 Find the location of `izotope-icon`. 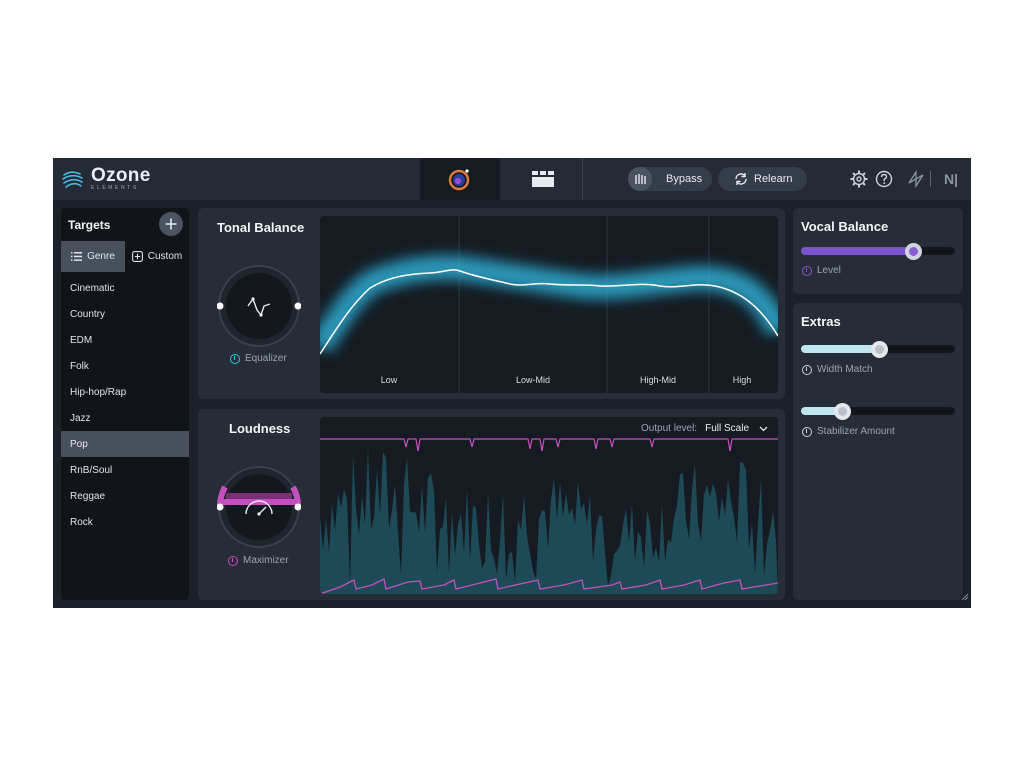

izotope-icon is located at coordinates (916, 179).